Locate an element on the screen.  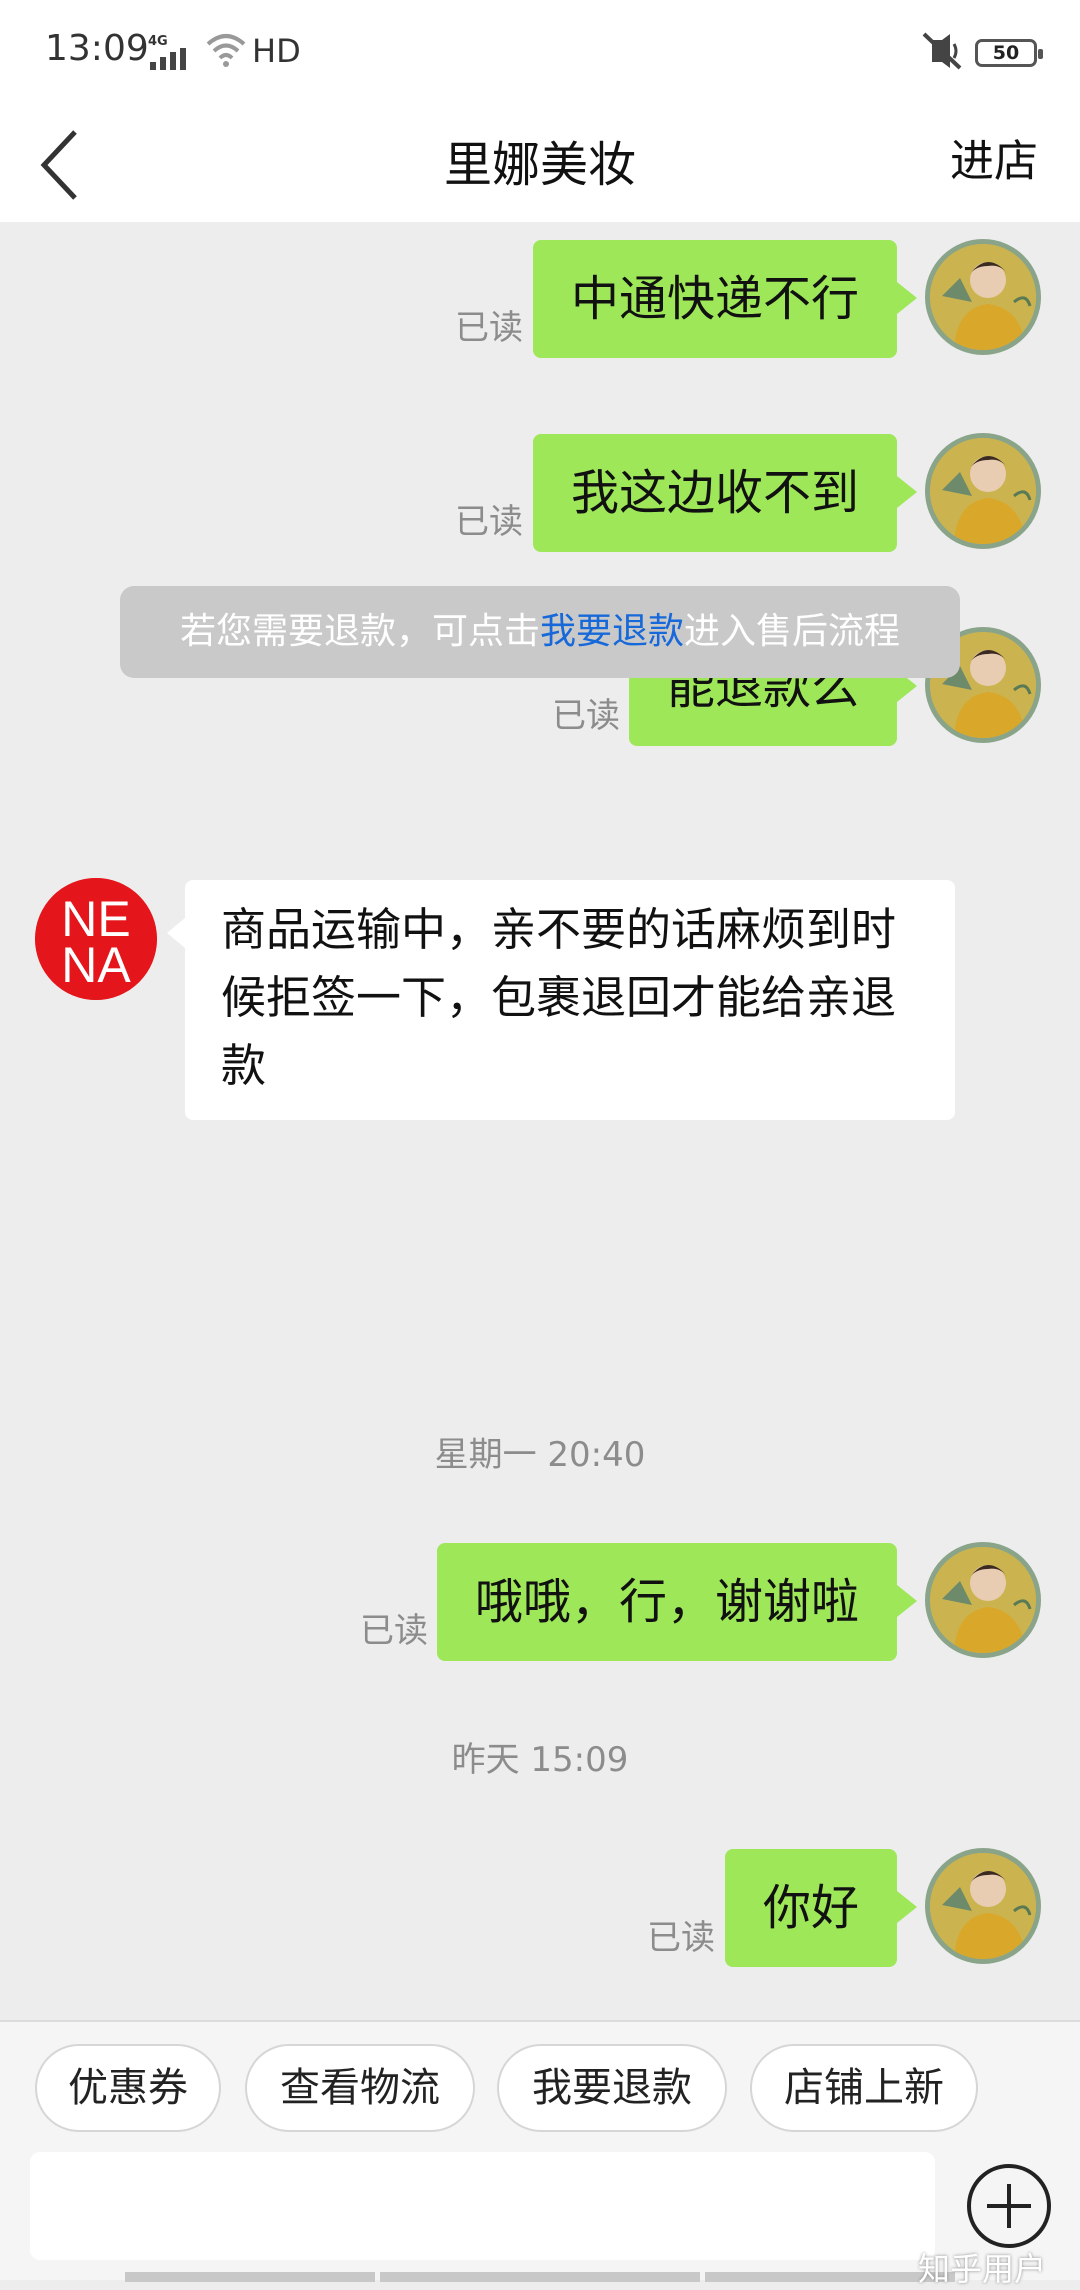
timestamp: 昨天 15:09 is located at coordinates (540, 1760).